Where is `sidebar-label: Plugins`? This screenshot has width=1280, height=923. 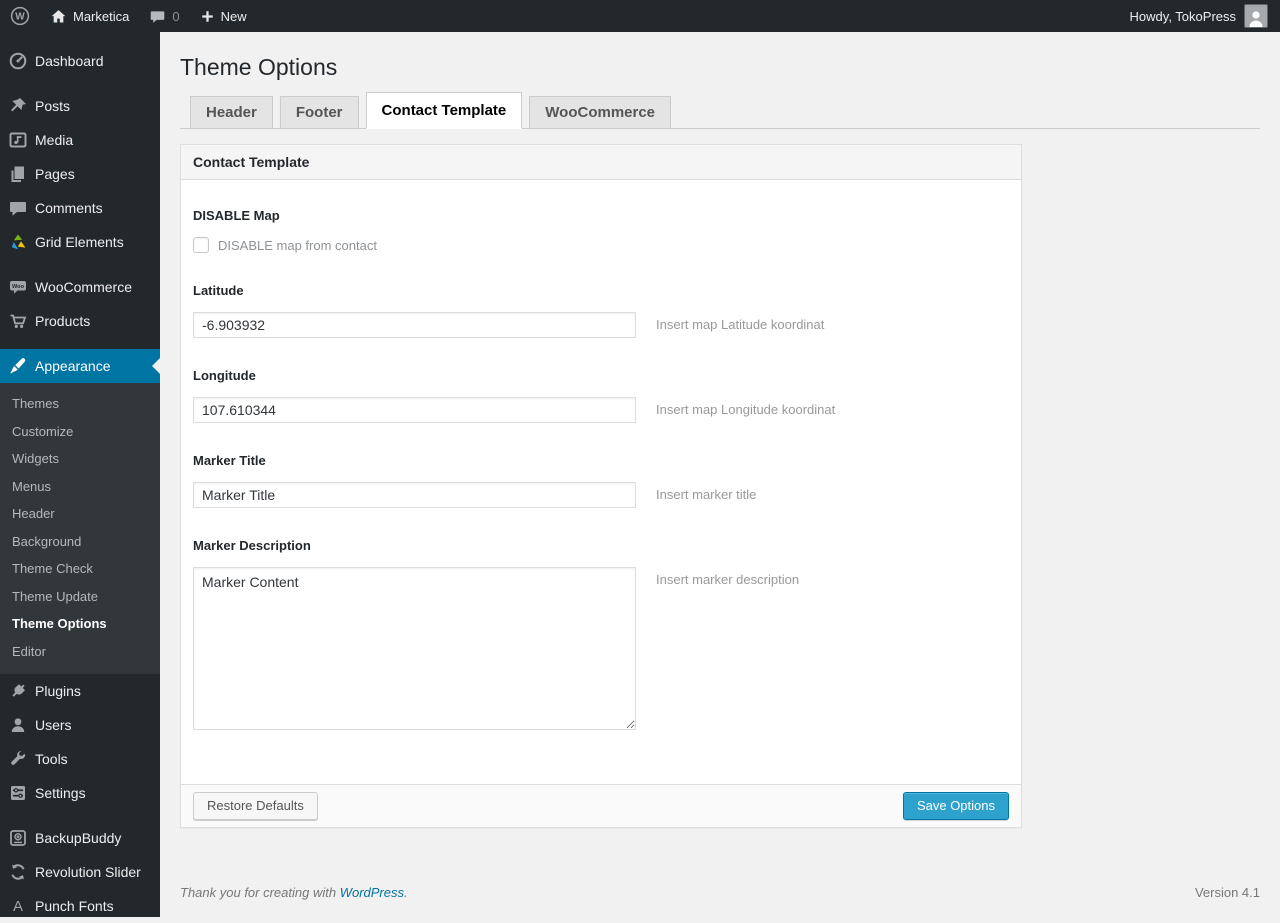 sidebar-label: Plugins is located at coordinates (58, 691).